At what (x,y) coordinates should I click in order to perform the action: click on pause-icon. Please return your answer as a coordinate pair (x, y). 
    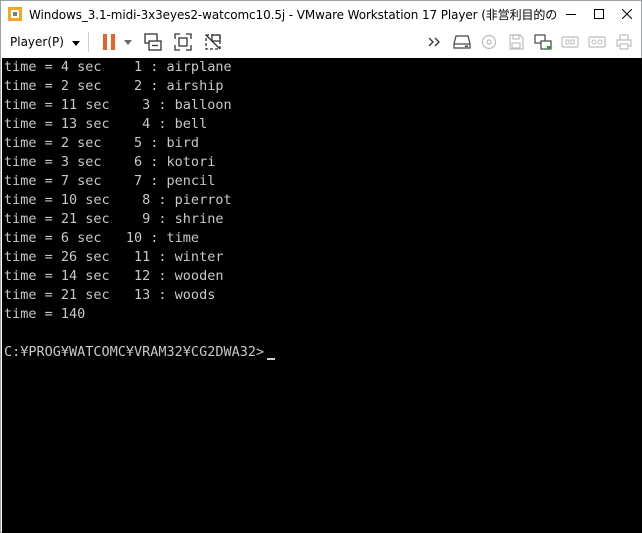
    Looking at the image, I should click on (109, 42).